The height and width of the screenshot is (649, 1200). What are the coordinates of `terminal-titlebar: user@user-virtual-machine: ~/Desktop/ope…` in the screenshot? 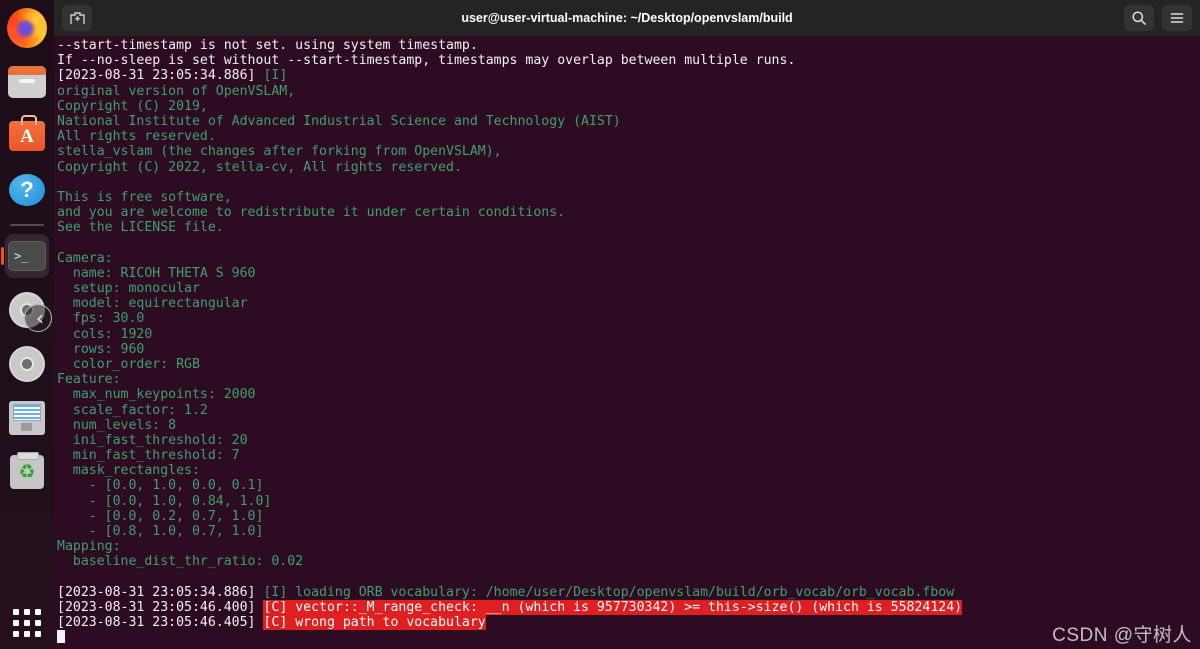 It's located at (627, 18).